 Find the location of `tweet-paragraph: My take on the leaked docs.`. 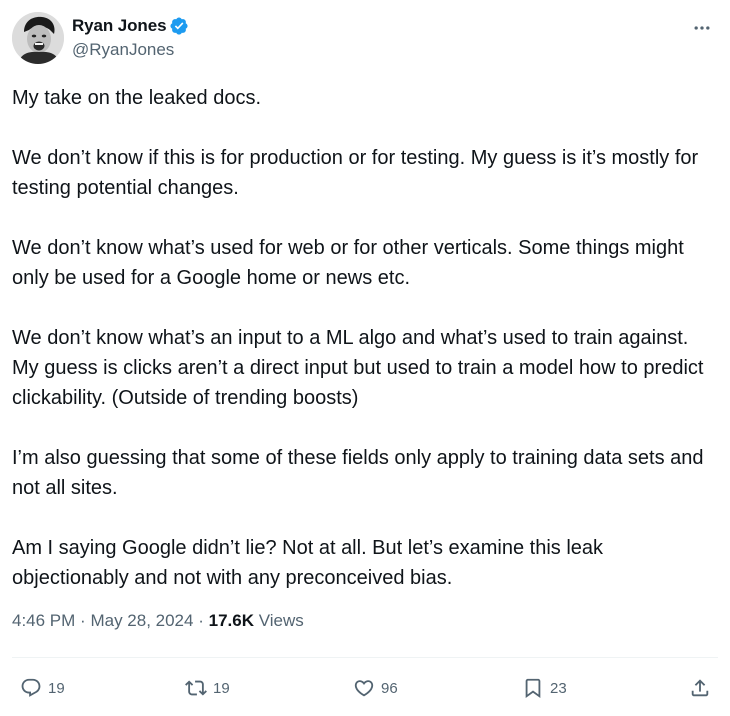

tweet-paragraph: My take on the leaked docs. is located at coordinates (137, 98).